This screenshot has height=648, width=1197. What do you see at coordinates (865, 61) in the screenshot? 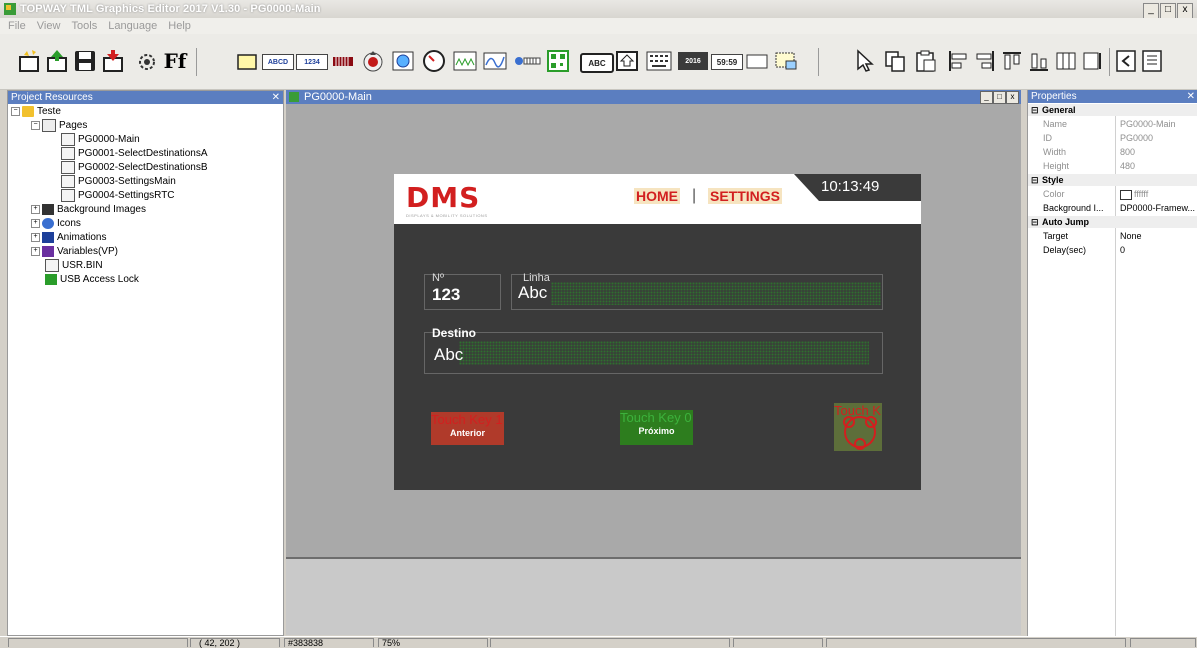
I see `pointer-icon` at bounding box center [865, 61].